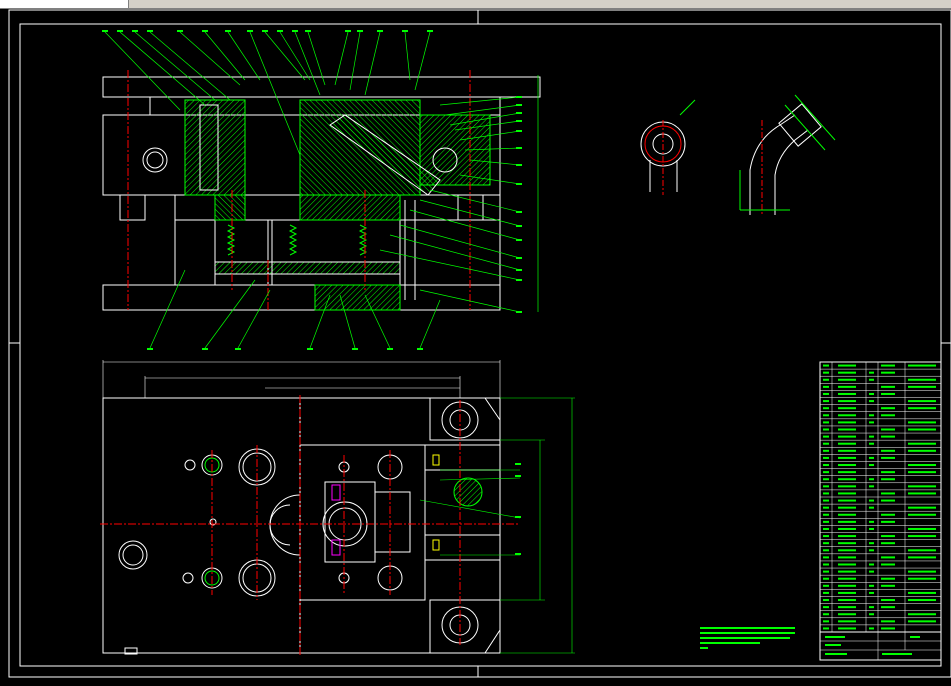  I want to click on title-block, so click(821, 644).